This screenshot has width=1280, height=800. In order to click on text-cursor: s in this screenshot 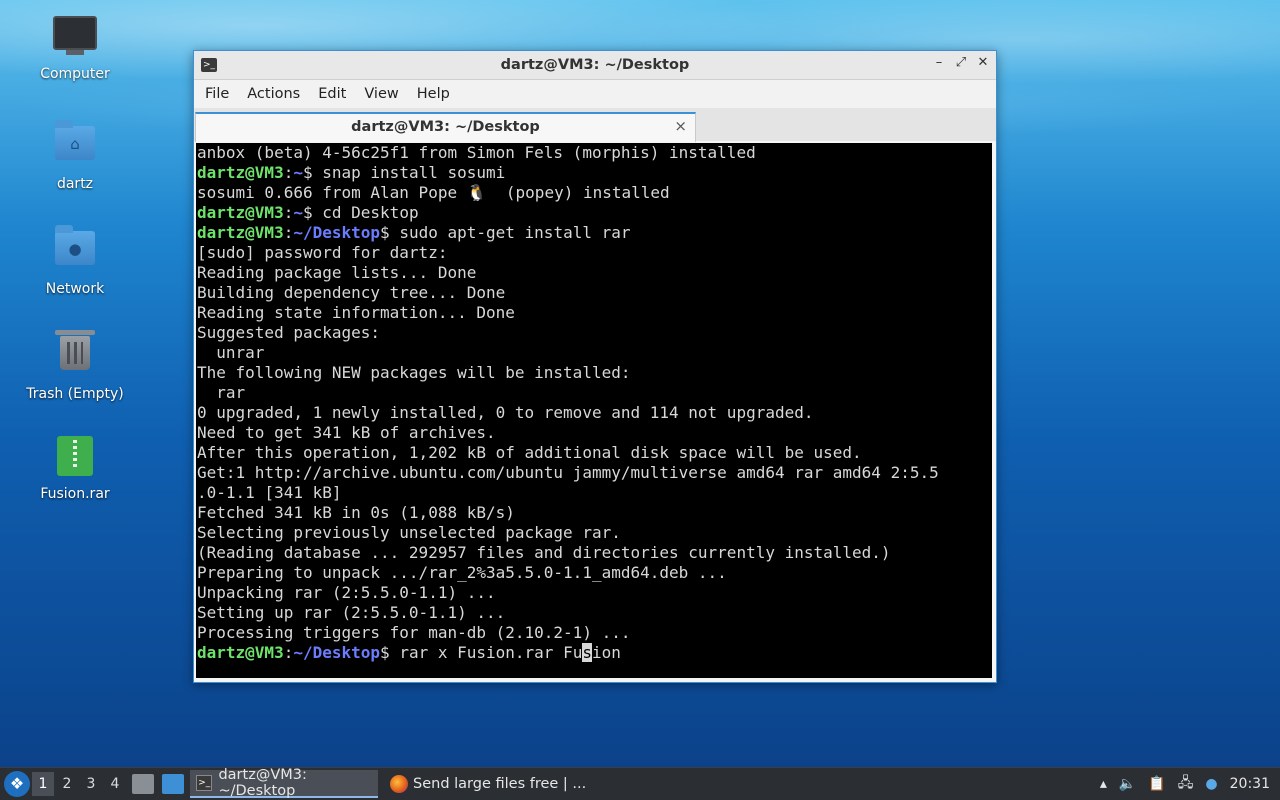, I will do `click(587, 652)`.